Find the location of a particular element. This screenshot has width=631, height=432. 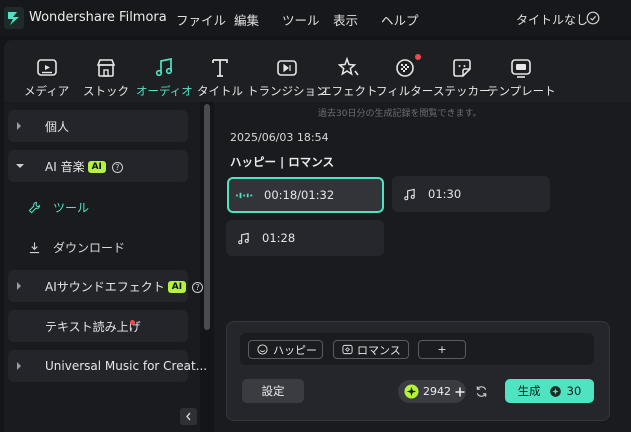

app-title: Wondershare Filmora is located at coordinates (98, 17).